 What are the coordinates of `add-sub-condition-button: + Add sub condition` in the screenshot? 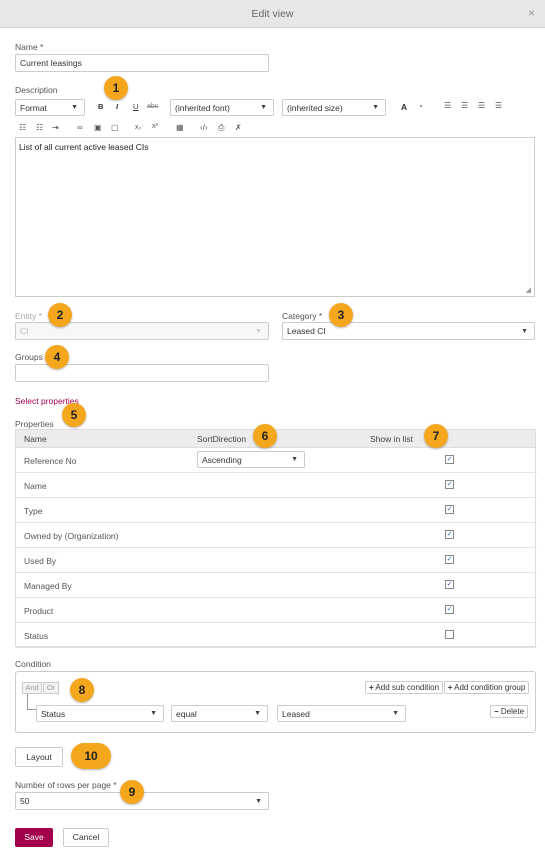 It's located at (404, 687).